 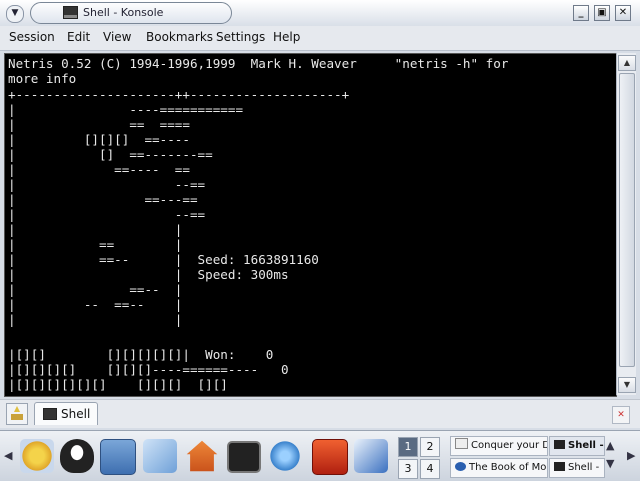 I want to click on title-pill: Shell - Konsole, so click(x=131, y=13).